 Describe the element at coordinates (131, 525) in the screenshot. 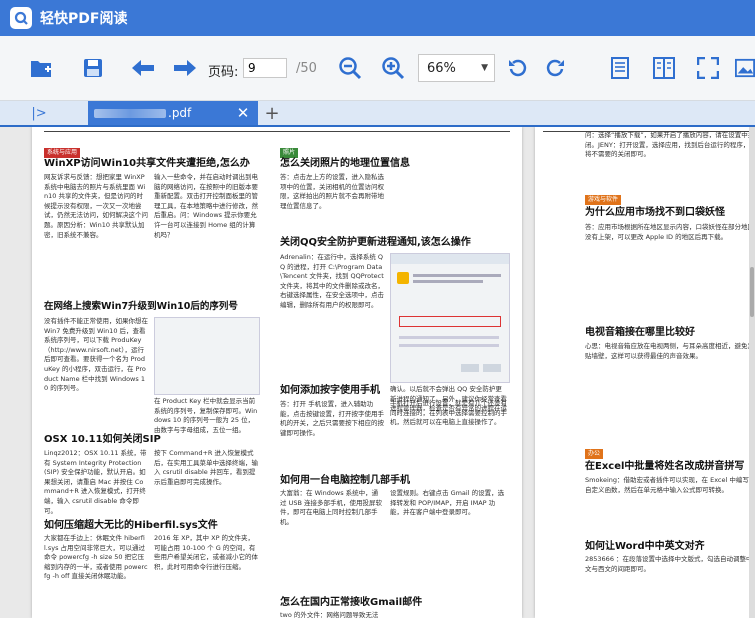

I see `article-heading: 如何压缩超大无比的Hiberfil.sys文件` at that location.